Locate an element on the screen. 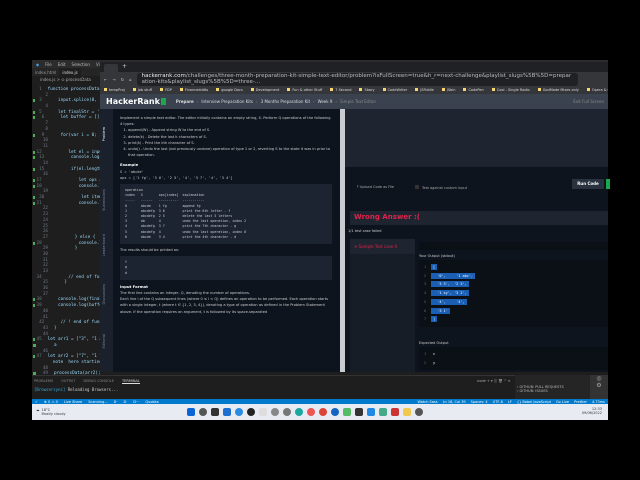 This screenshot has width=640, height=480. account-icon: ◎ is located at coordinates (599, 378).